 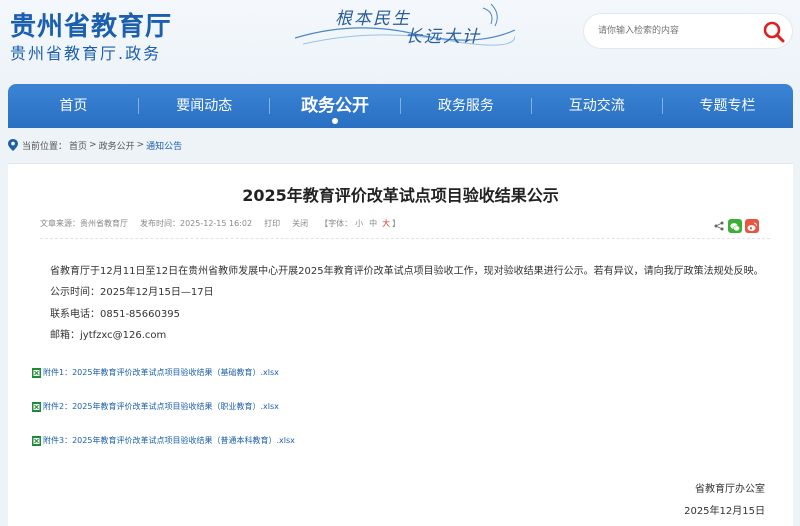 I want to click on main-nav: 首页 要闻动态 政务公开 政务服务 互动交流 专题专栏, so click(x=400, y=106).